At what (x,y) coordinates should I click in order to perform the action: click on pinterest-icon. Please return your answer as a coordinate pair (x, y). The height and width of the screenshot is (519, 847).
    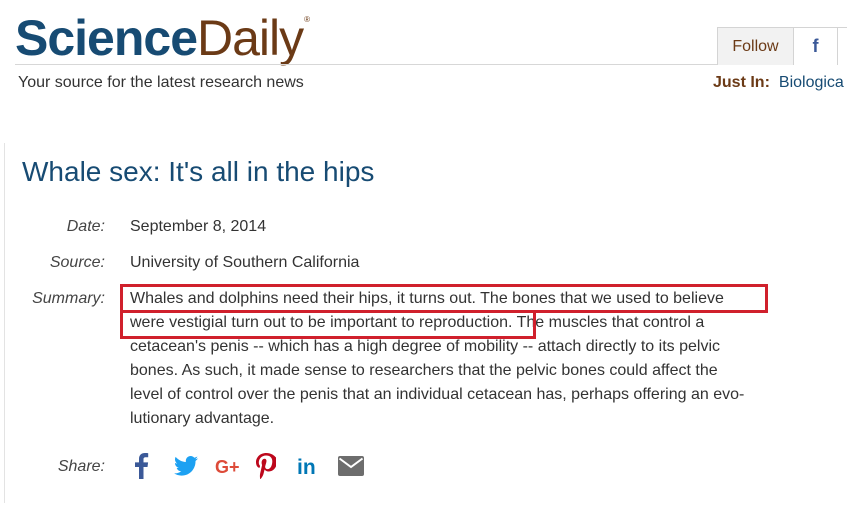
    Looking at the image, I should click on (276, 466).